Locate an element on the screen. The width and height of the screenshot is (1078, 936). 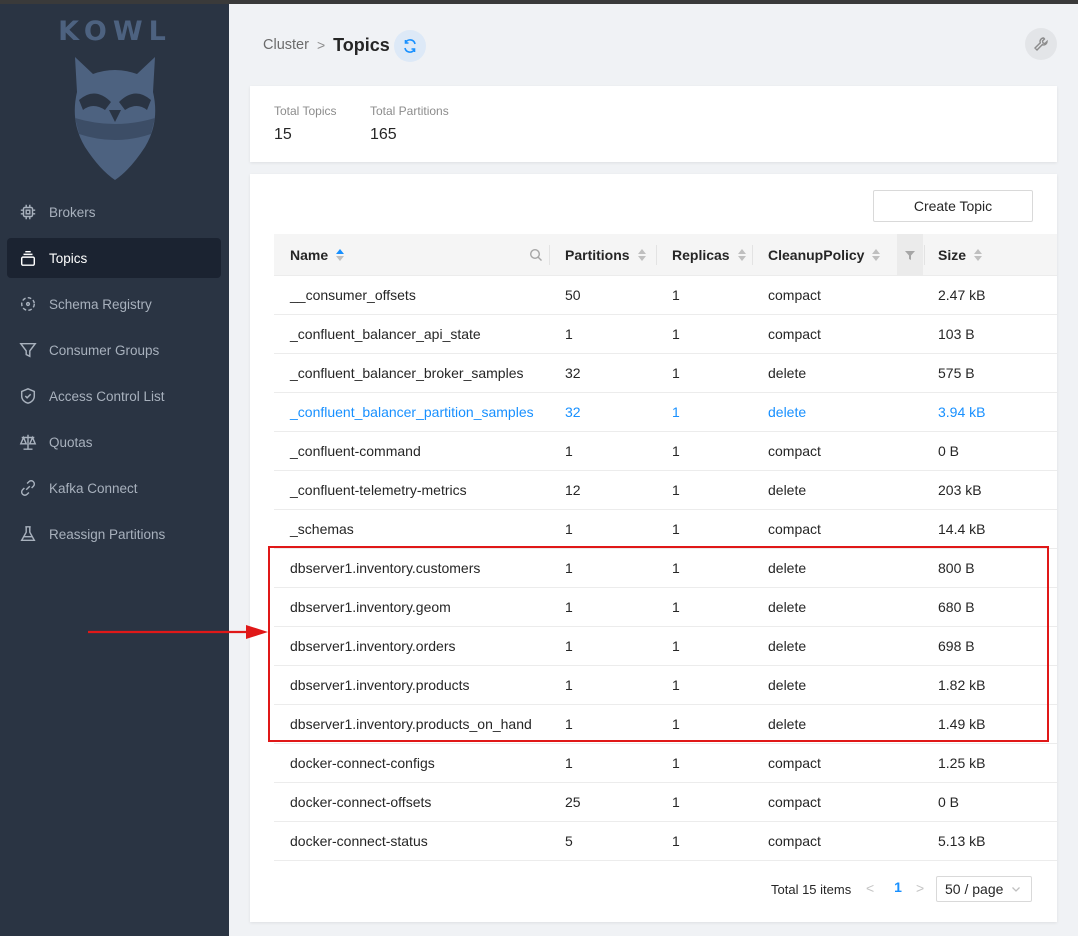
cell-partitions: 32 is located at coordinates (573, 412).